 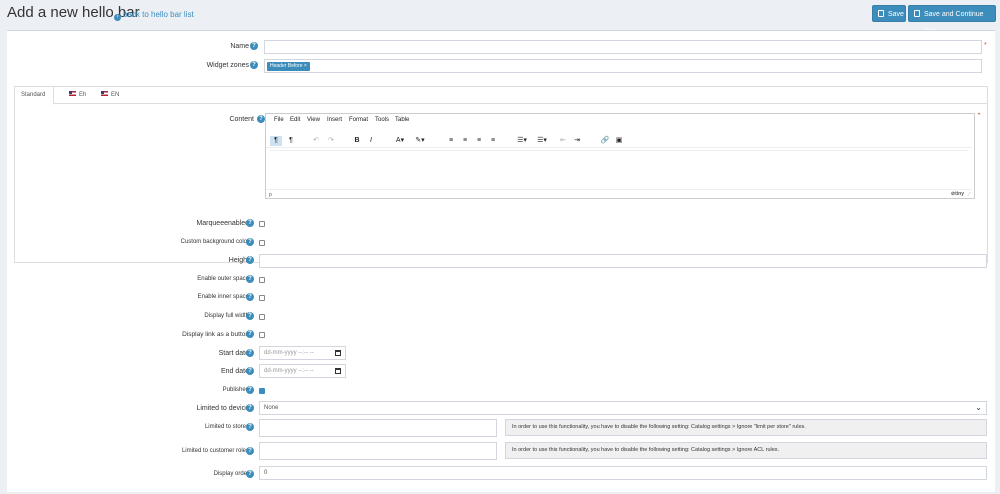 I want to click on link-button-label: Display link as a button, so click(x=215, y=334).